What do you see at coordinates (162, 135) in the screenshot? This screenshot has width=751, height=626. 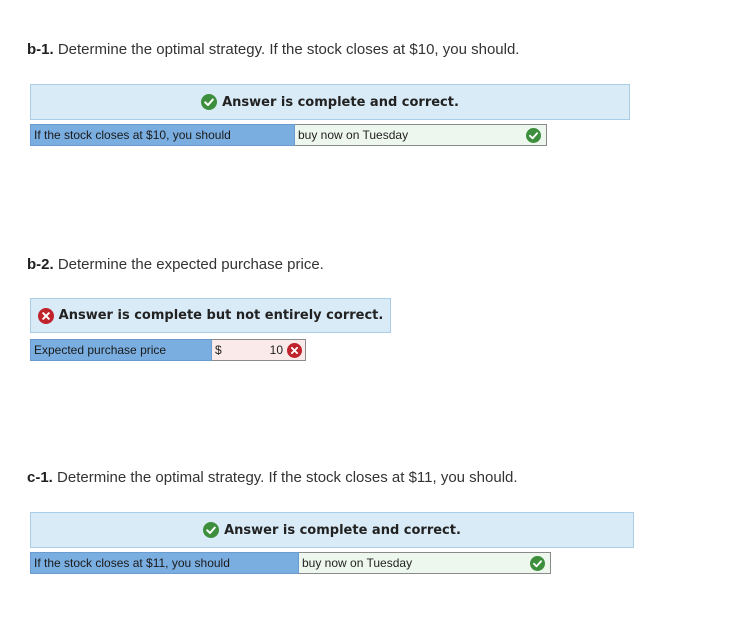 I see `field-label: If the stock closes at $10, you should` at bounding box center [162, 135].